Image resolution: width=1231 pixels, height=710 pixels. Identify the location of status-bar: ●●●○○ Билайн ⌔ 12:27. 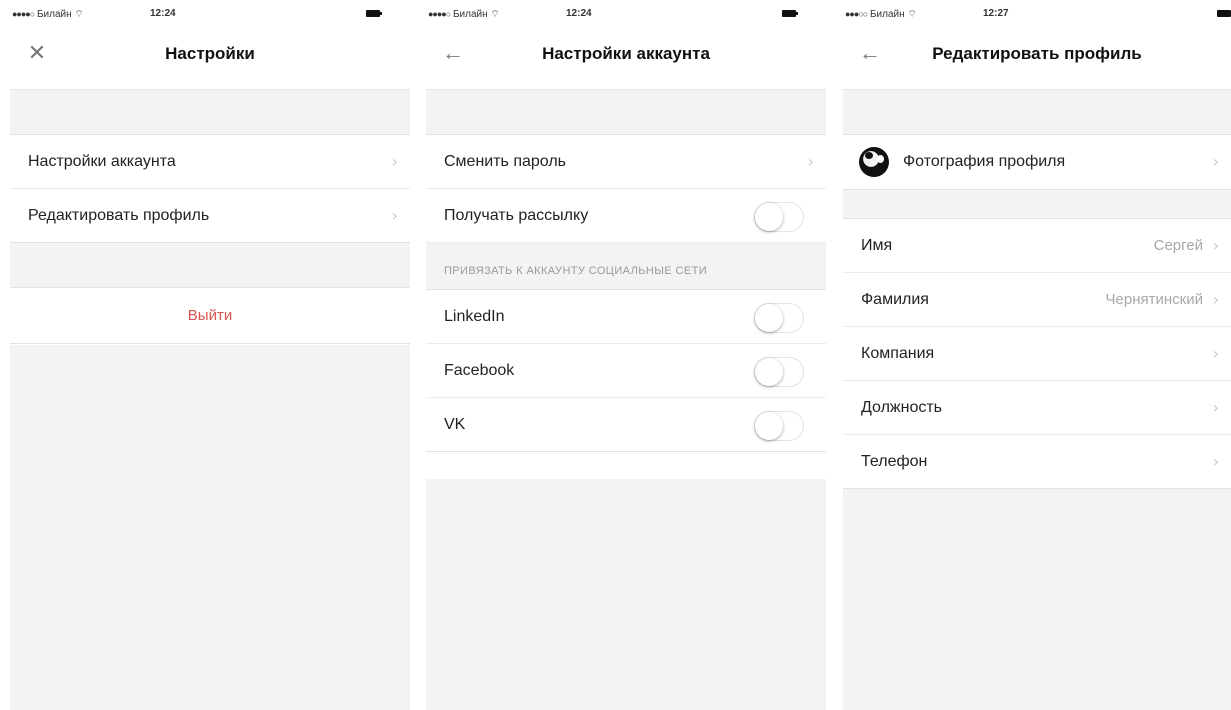
(1037, 15).